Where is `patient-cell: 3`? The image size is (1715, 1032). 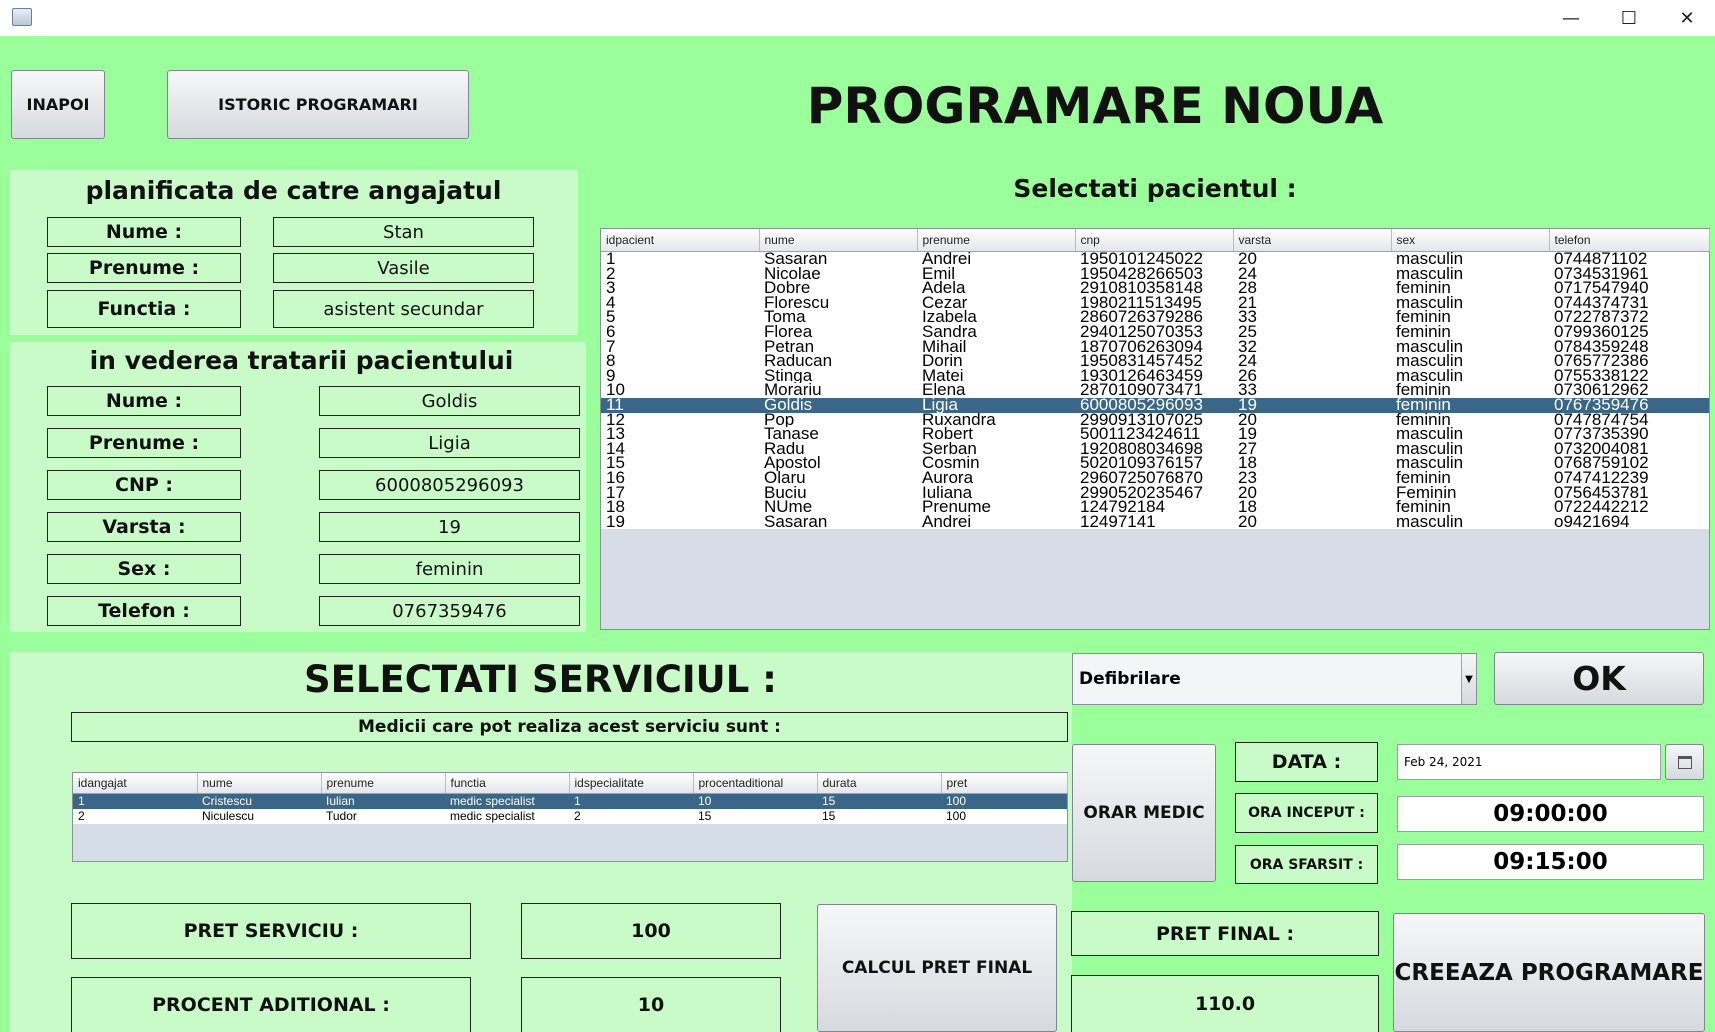 patient-cell: 3 is located at coordinates (611, 288).